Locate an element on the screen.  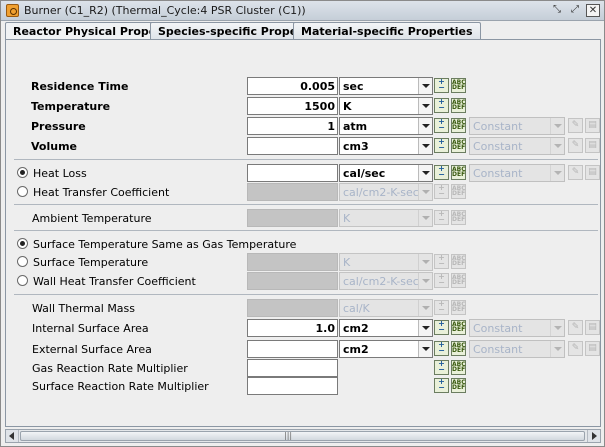
heat-transfer-coeff-input is located at coordinates (292, 192).